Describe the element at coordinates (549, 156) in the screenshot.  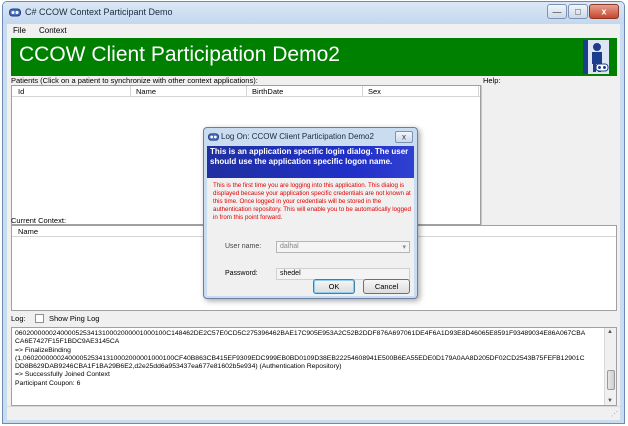
I see `help-panel` at that location.